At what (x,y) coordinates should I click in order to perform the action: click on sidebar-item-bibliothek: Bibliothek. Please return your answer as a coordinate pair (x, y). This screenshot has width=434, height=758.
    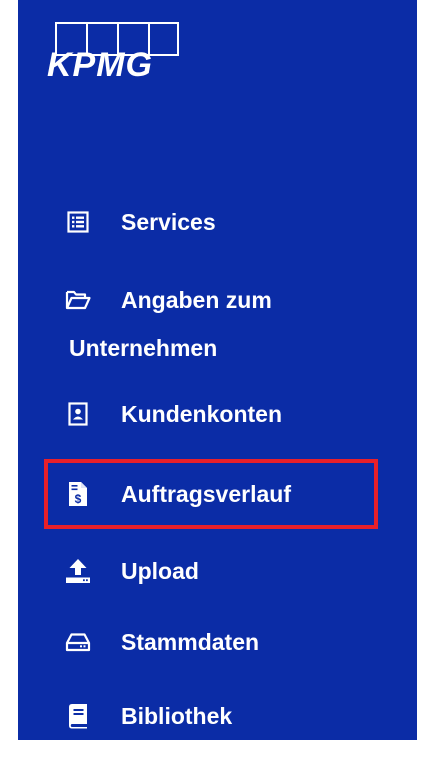
    Looking at the image, I should click on (125, 716).